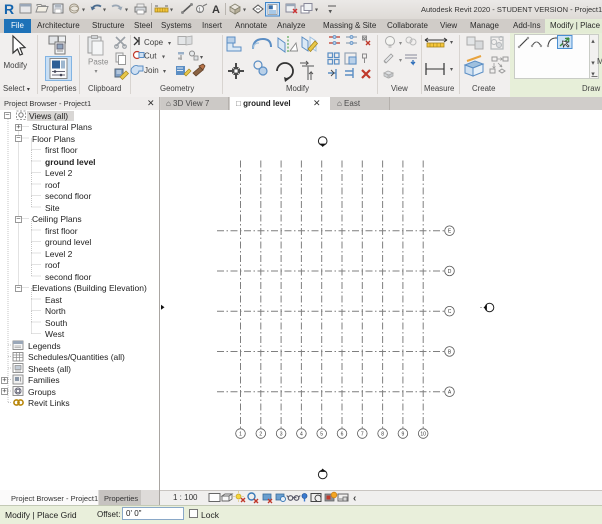 The image size is (602, 524). I want to click on svg-text: 9, so click(403, 434).